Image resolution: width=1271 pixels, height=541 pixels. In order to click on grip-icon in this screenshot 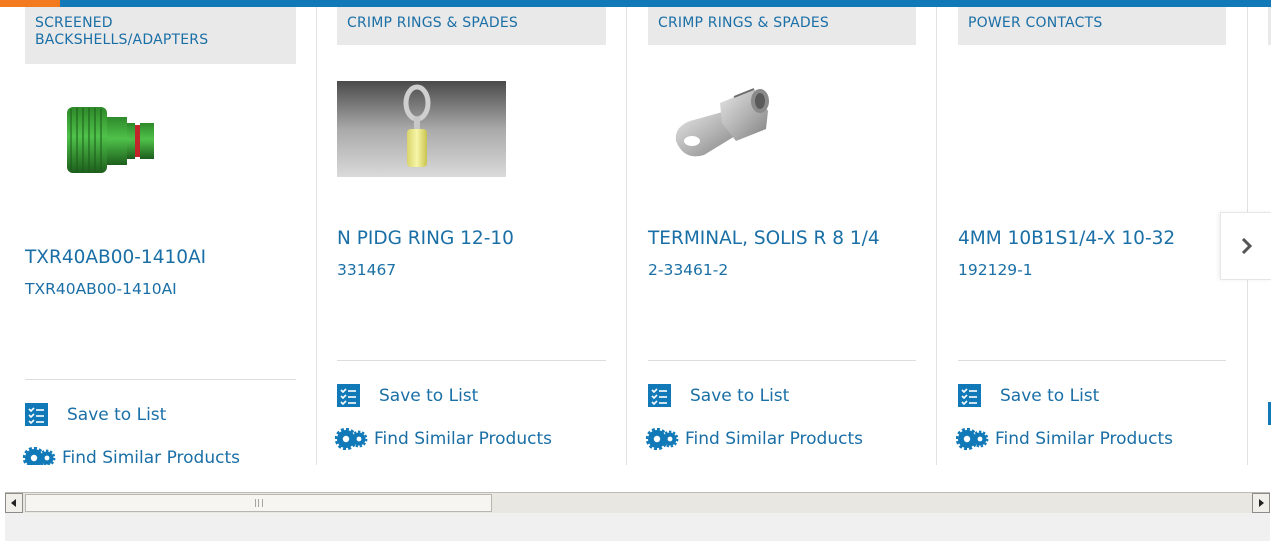, I will do `click(258, 503)`.